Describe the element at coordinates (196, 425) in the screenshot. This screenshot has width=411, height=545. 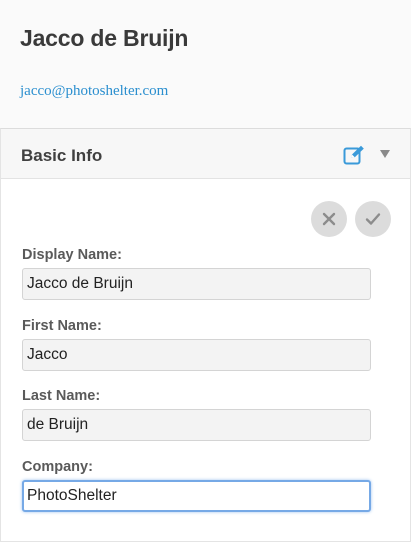
I see `last-name-field` at that location.